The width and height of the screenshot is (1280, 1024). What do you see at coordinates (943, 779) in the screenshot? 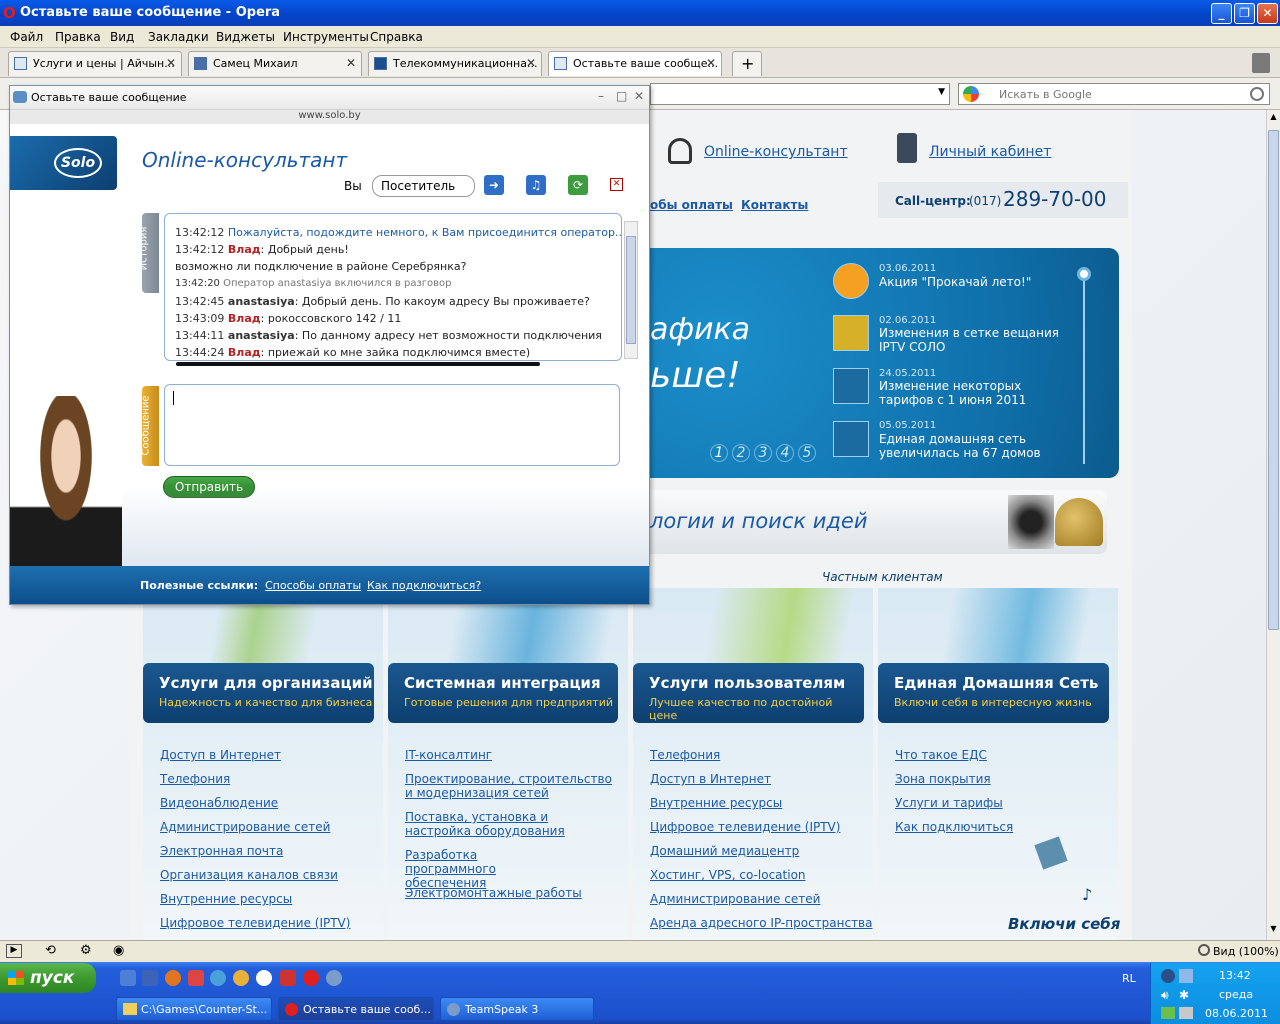
I see `column-link: Зона покрытия` at bounding box center [943, 779].